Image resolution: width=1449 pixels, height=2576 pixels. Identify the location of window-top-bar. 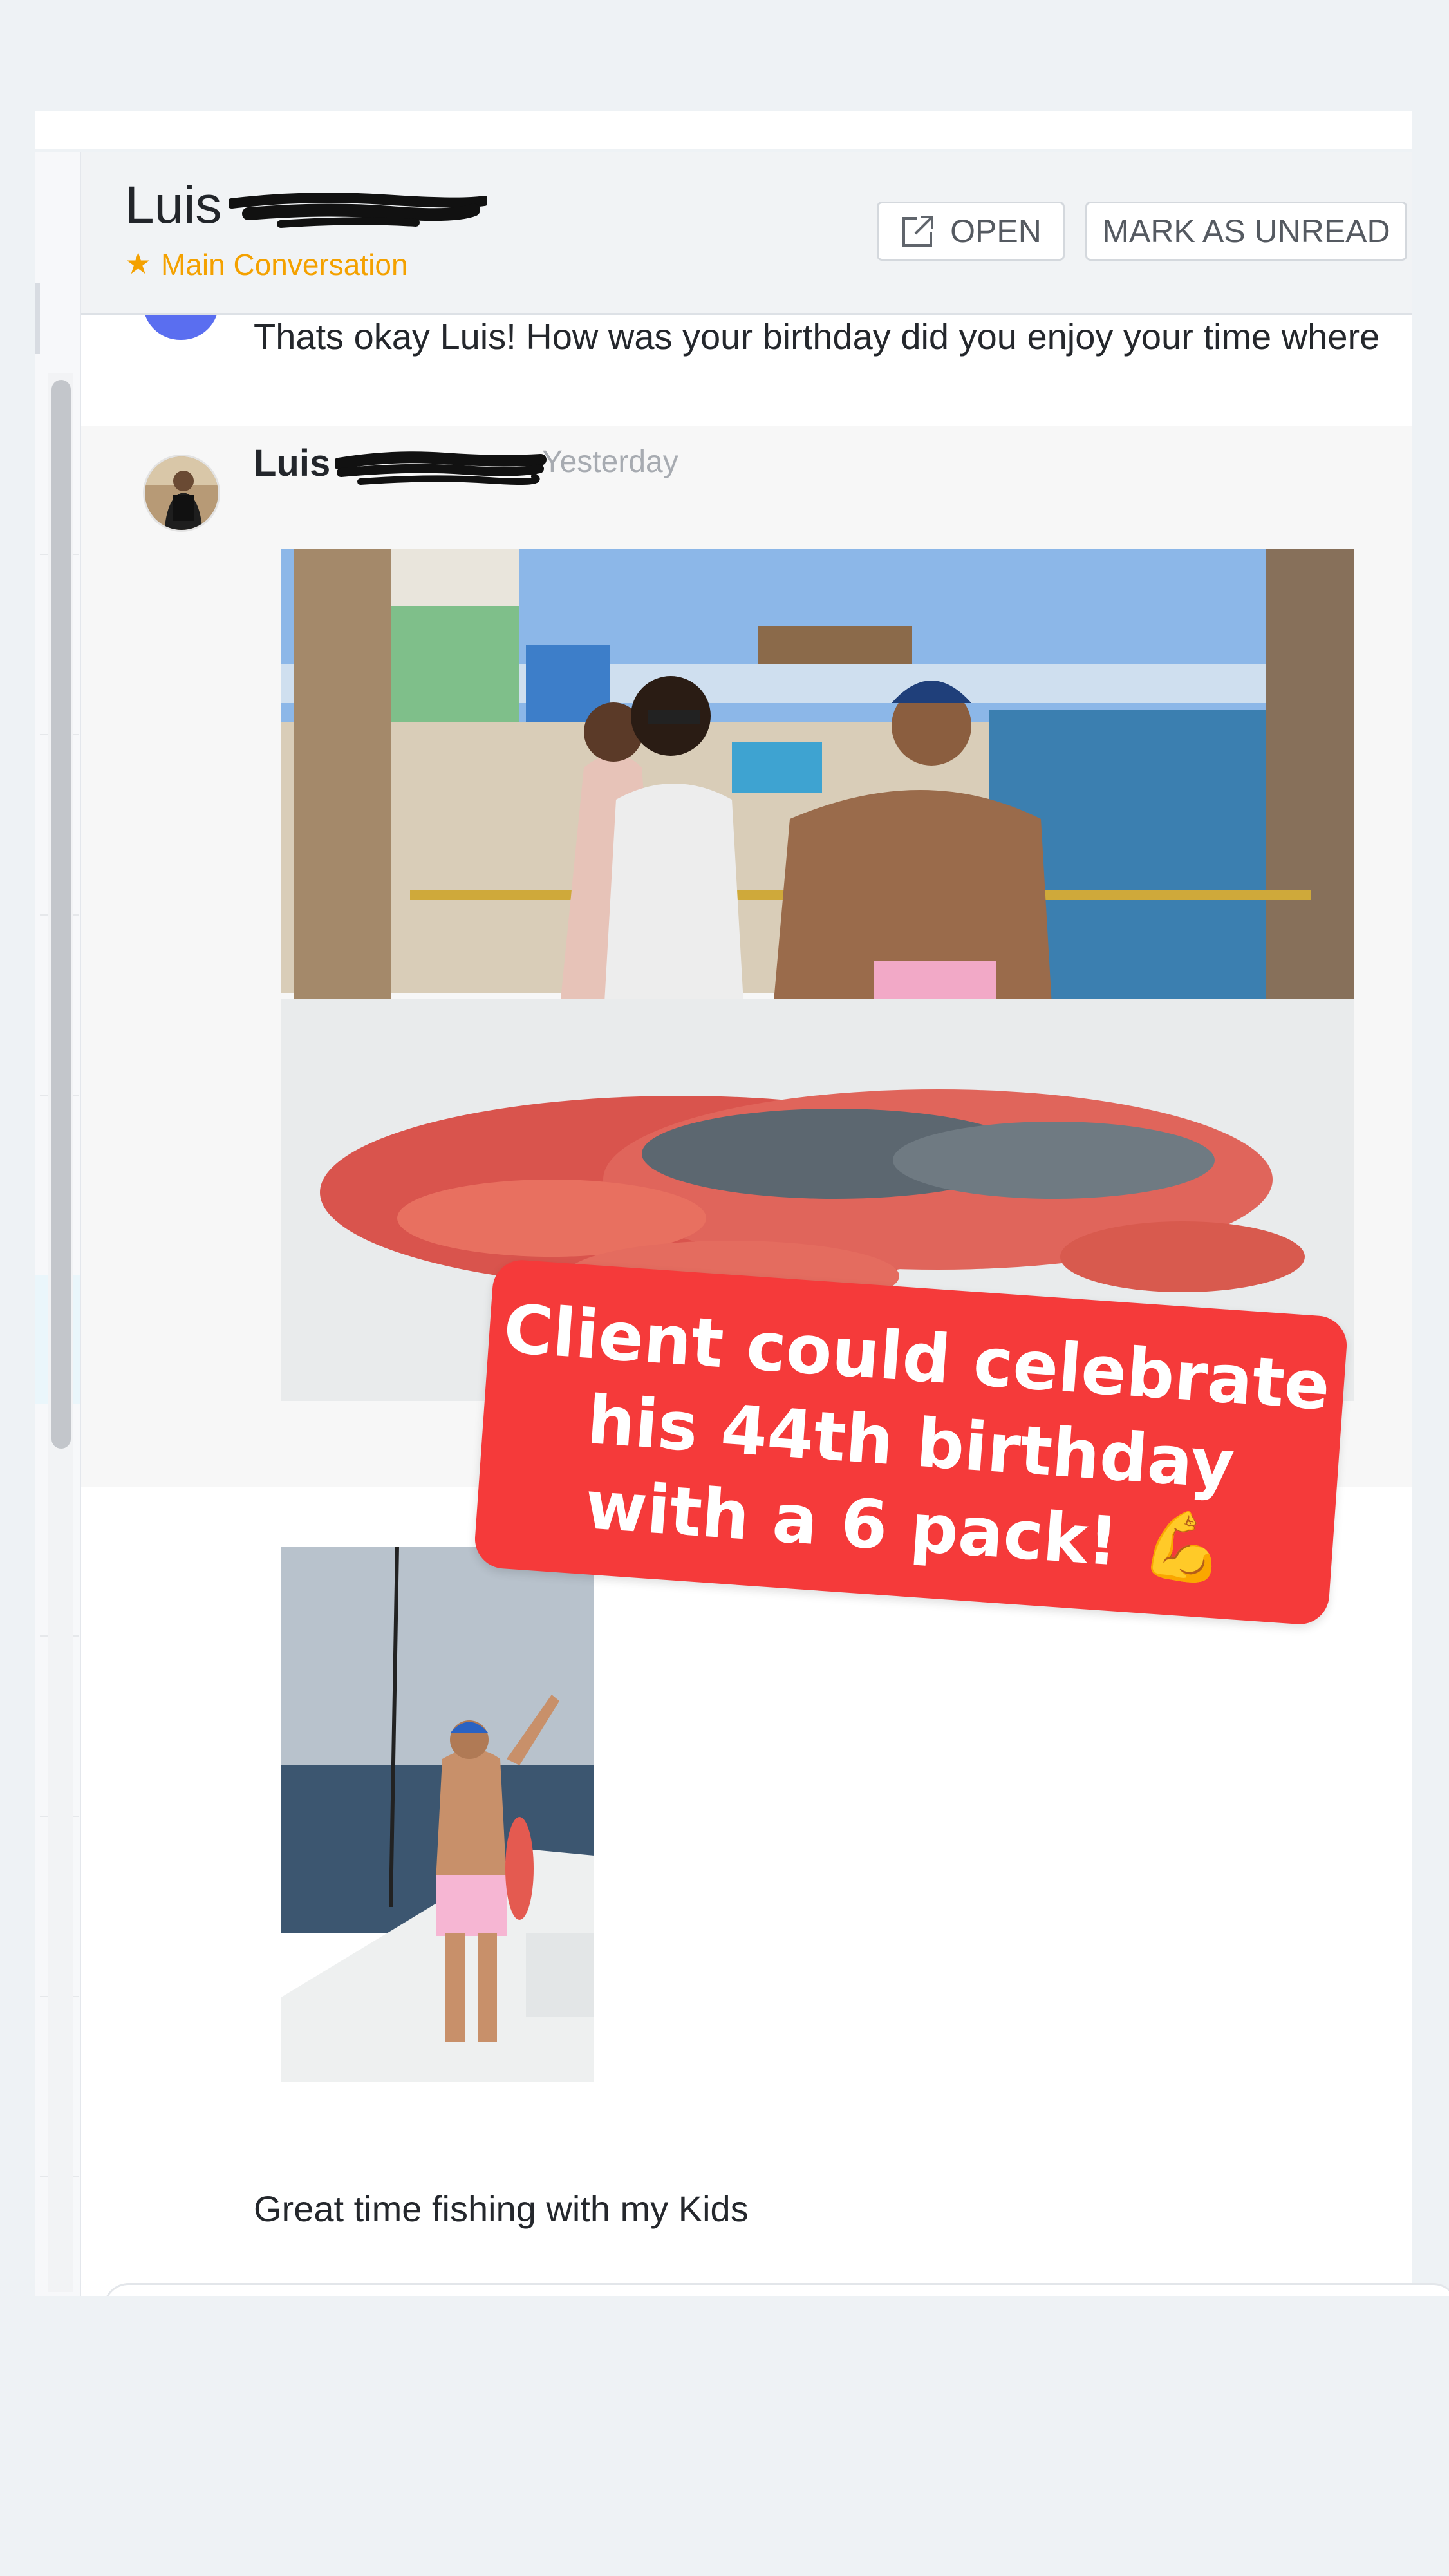
(723, 130).